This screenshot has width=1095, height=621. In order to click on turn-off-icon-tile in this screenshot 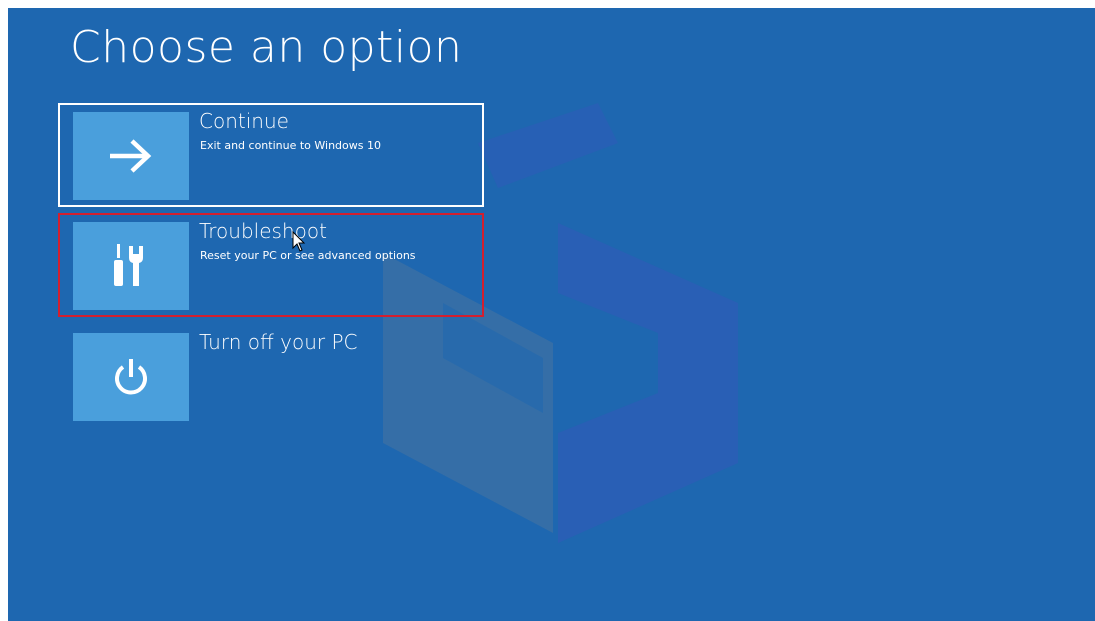, I will do `click(131, 377)`.